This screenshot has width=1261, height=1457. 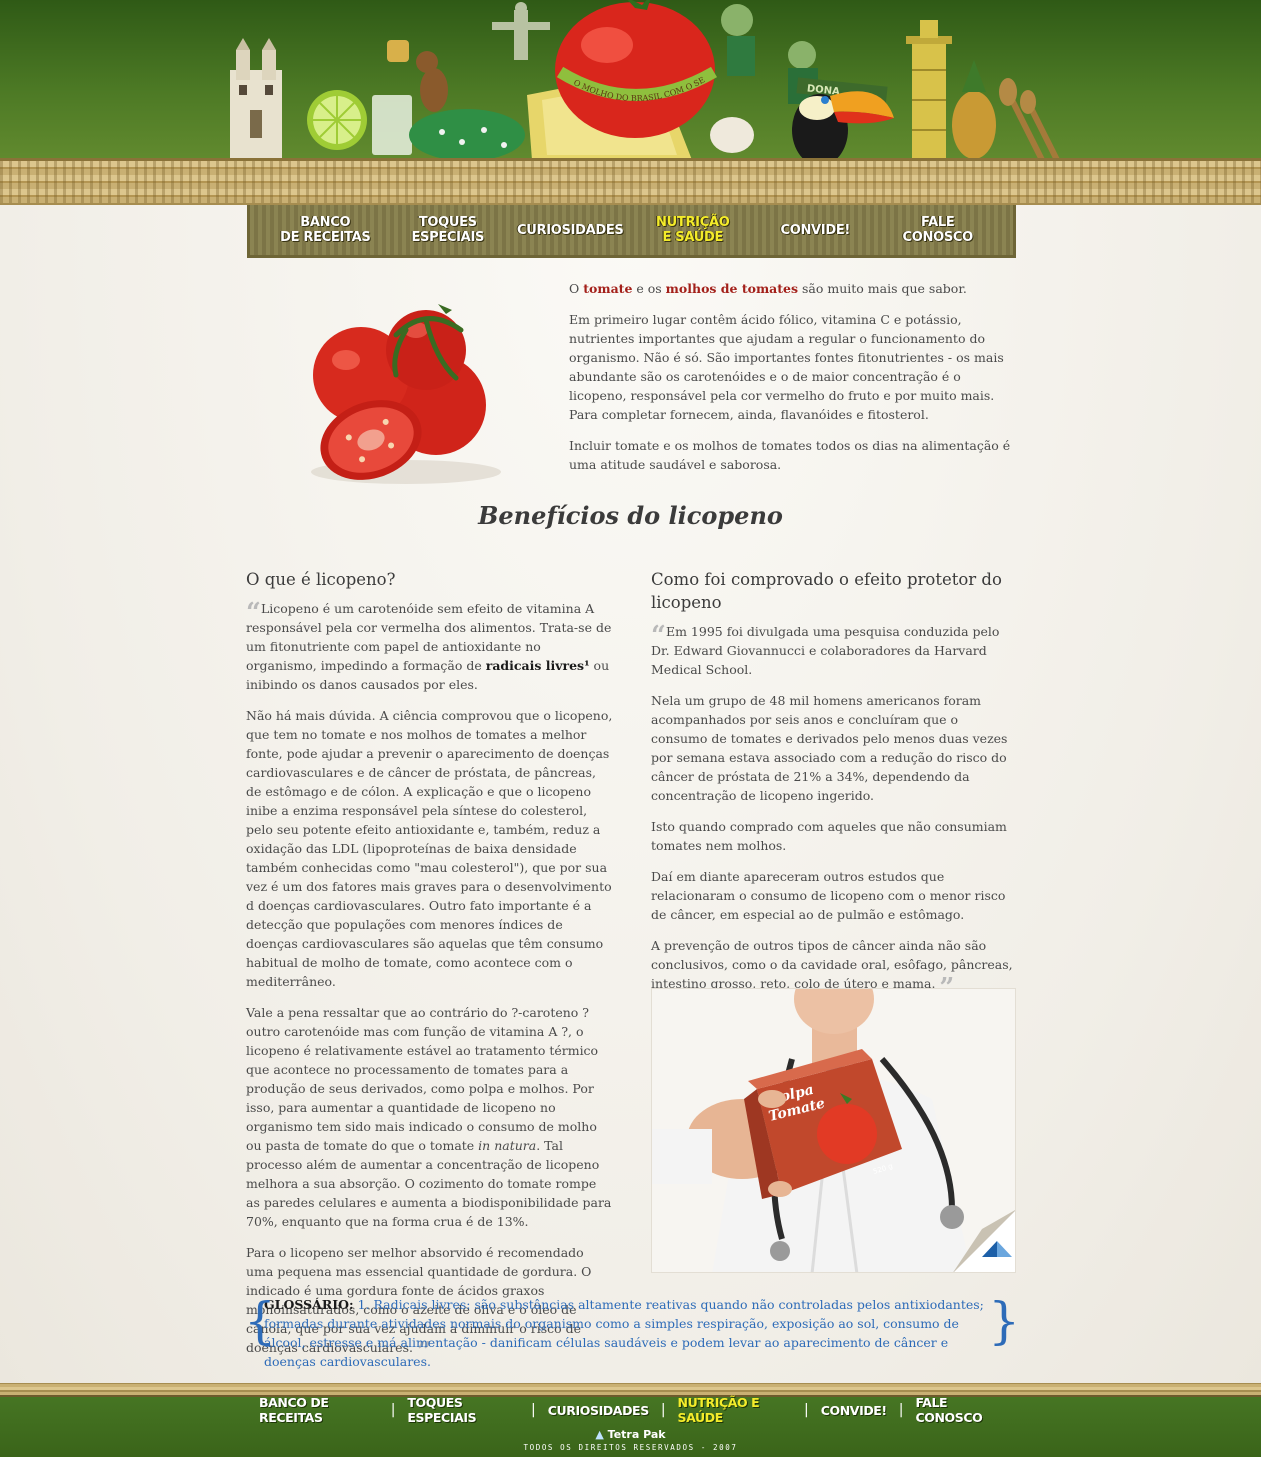 What do you see at coordinates (406, 394) in the screenshot?
I see `tomatoes-image` at bounding box center [406, 394].